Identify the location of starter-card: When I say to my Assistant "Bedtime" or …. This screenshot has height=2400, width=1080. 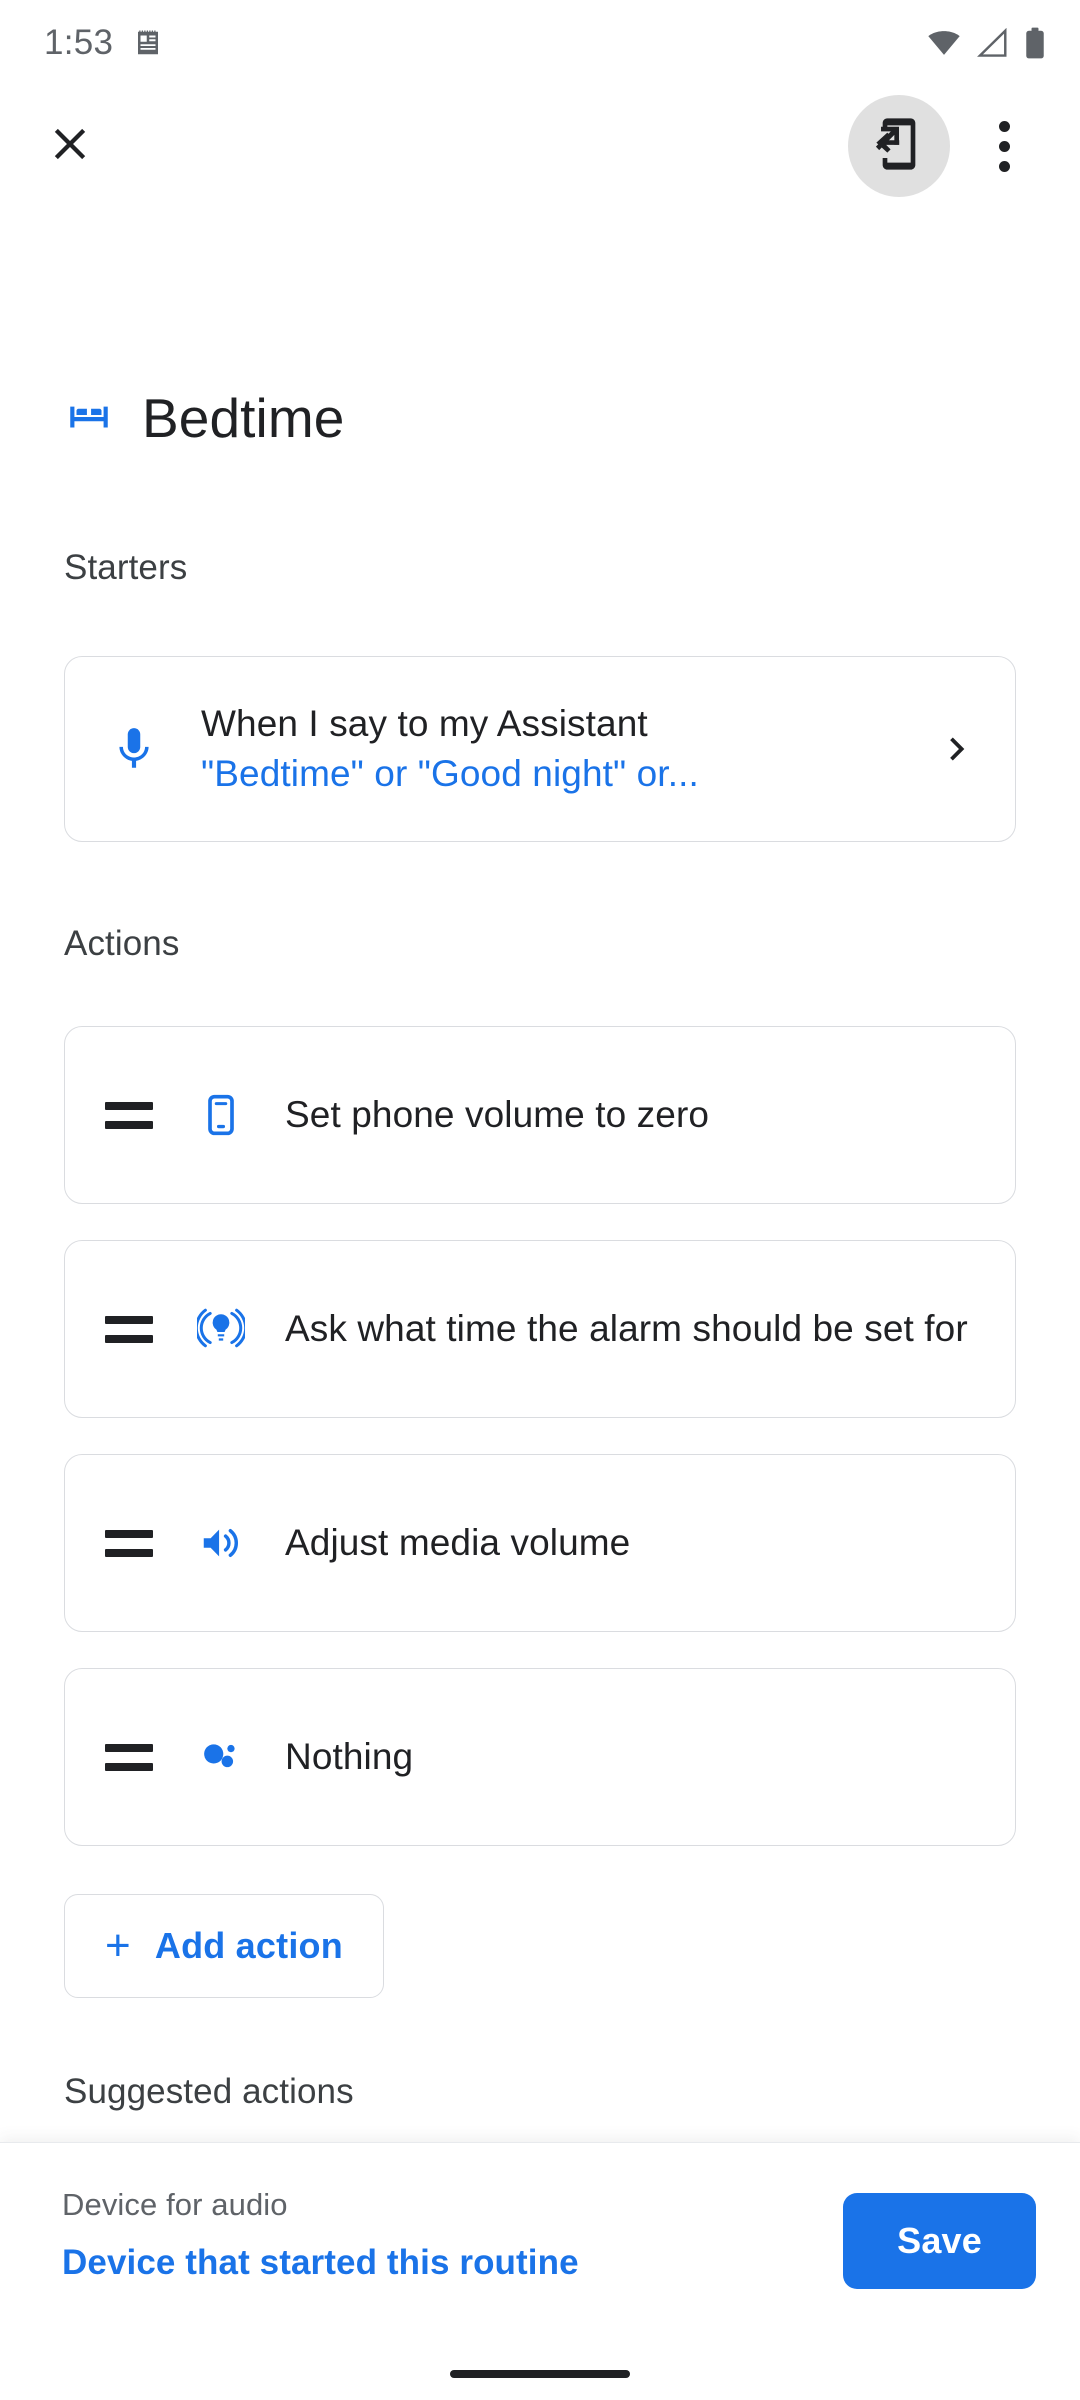
(540, 749).